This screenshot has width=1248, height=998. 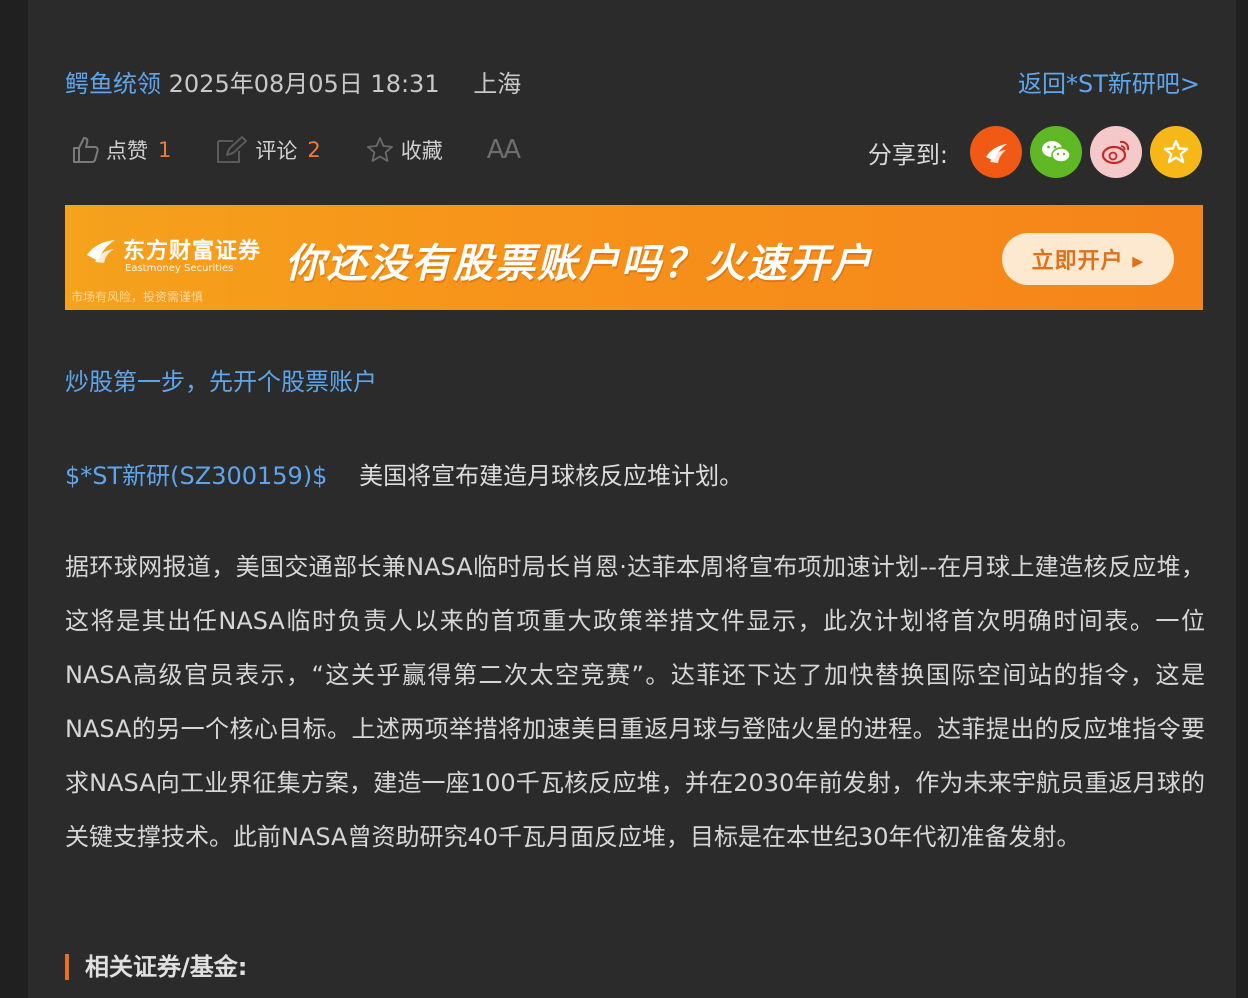 What do you see at coordinates (192, 251) in the screenshot?
I see `banner-brand-cn: 东方财富证券` at bounding box center [192, 251].